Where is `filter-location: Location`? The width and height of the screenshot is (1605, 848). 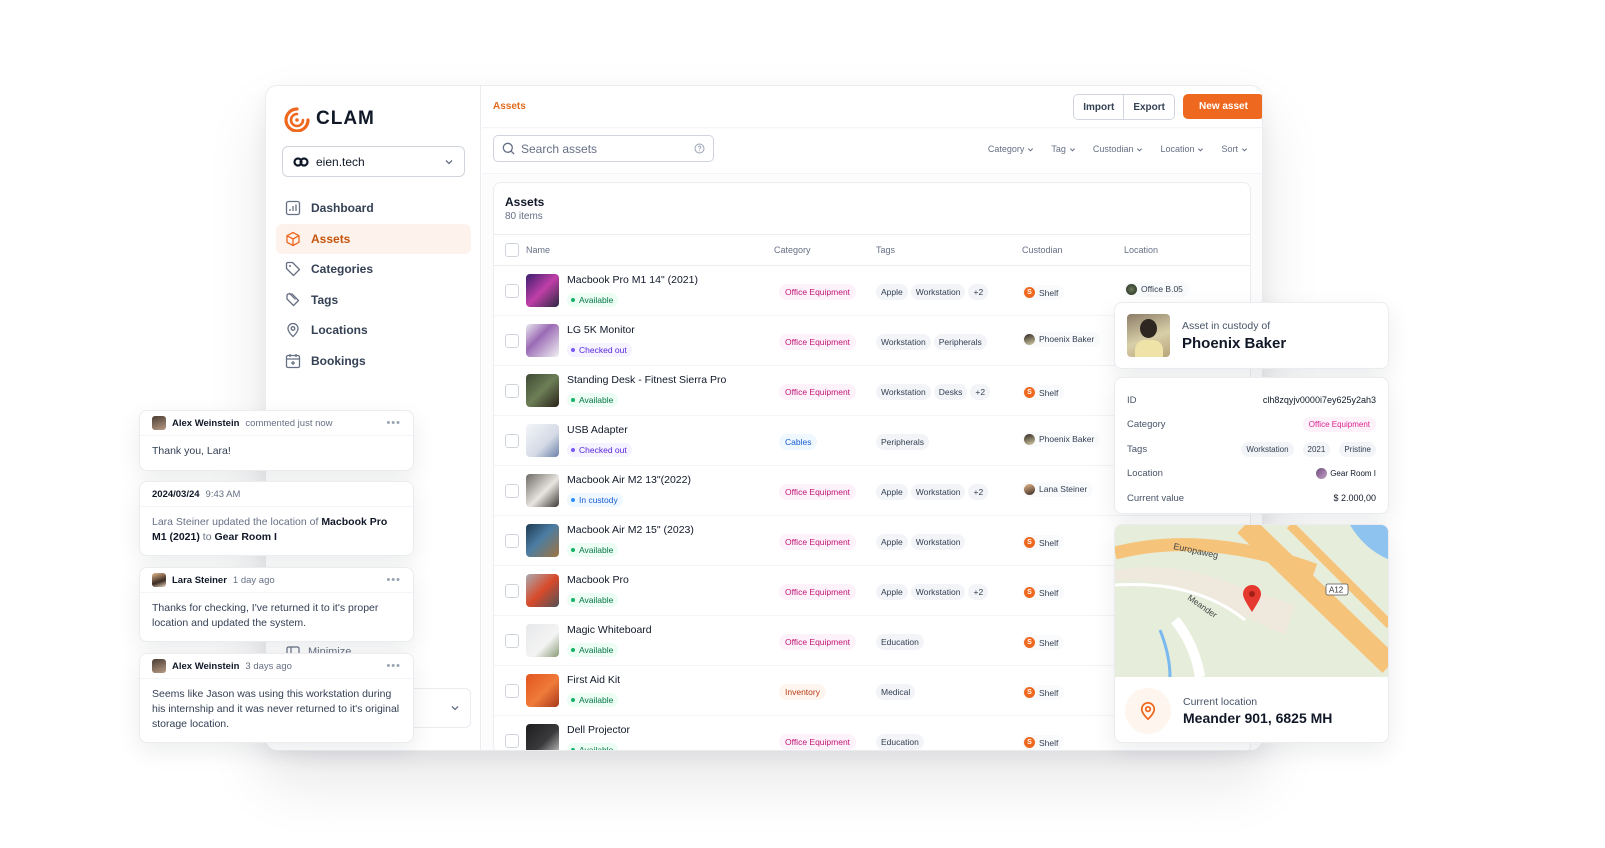
filter-location: Location is located at coordinates (1182, 149).